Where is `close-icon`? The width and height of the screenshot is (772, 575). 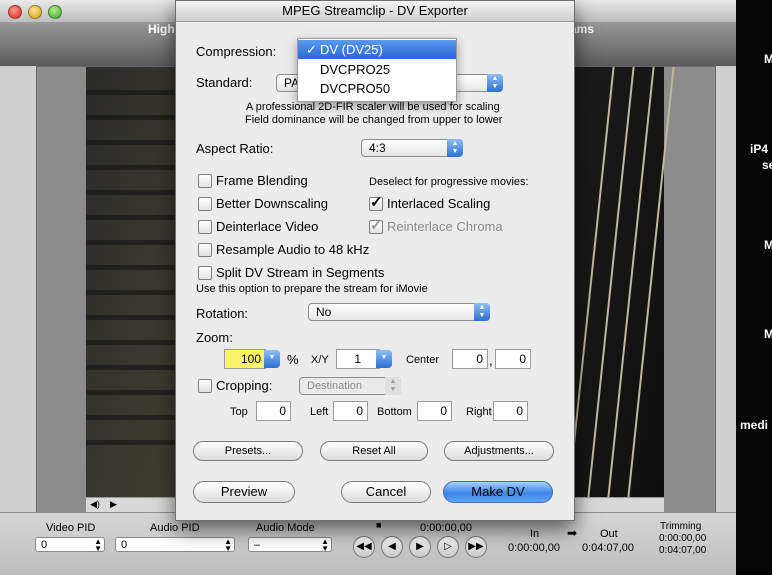 close-icon is located at coordinates (15, 12).